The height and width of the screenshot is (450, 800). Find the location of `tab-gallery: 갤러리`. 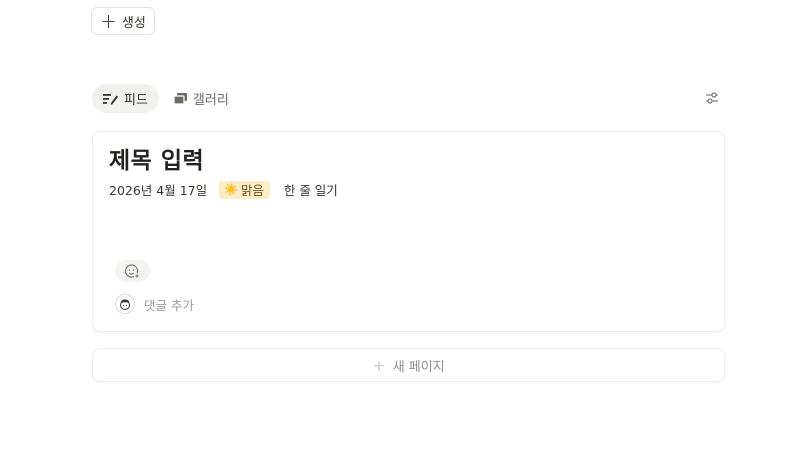

tab-gallery: 갤러리 is located at coordinates (201, 98).